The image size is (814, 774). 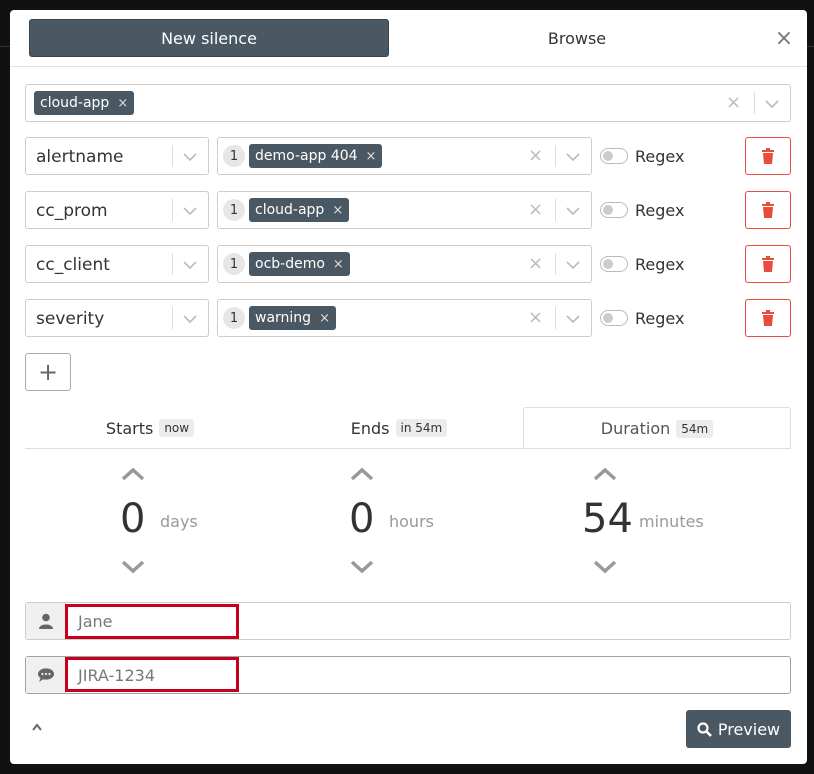 What do you see at coordinates (605, 567) in the screenshot?
I see `minutes-decrement-icon` at bounding box center [605, 567].